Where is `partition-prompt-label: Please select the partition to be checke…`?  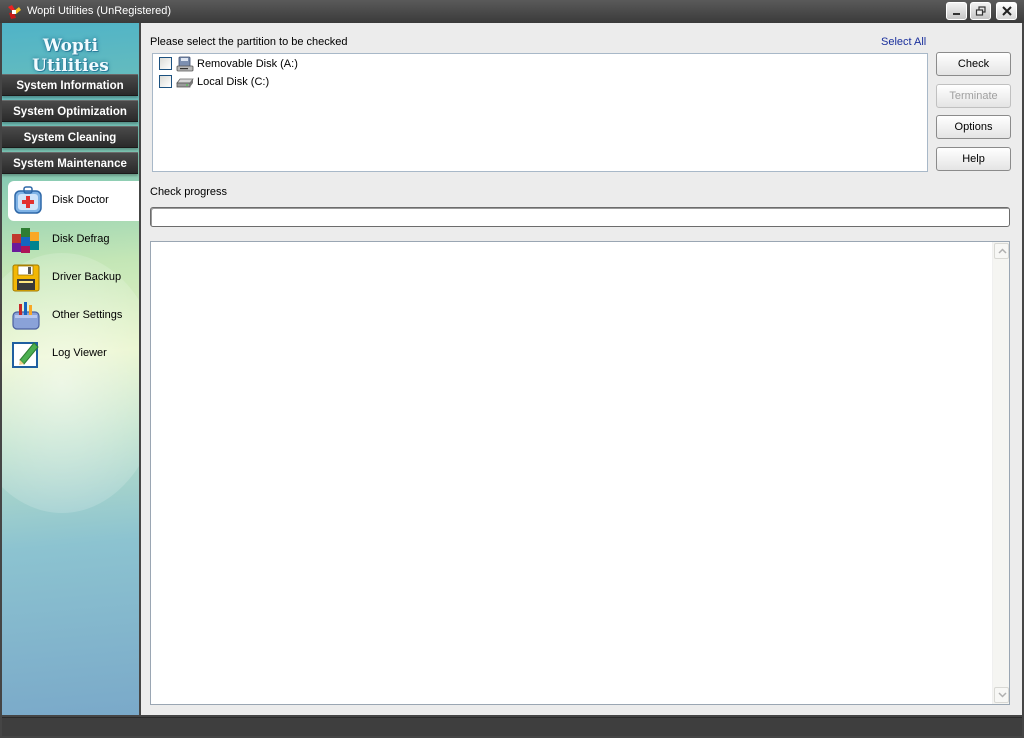 partition-prompt-label: Please select the partition to be checke… is located at coordinates (249, 42).